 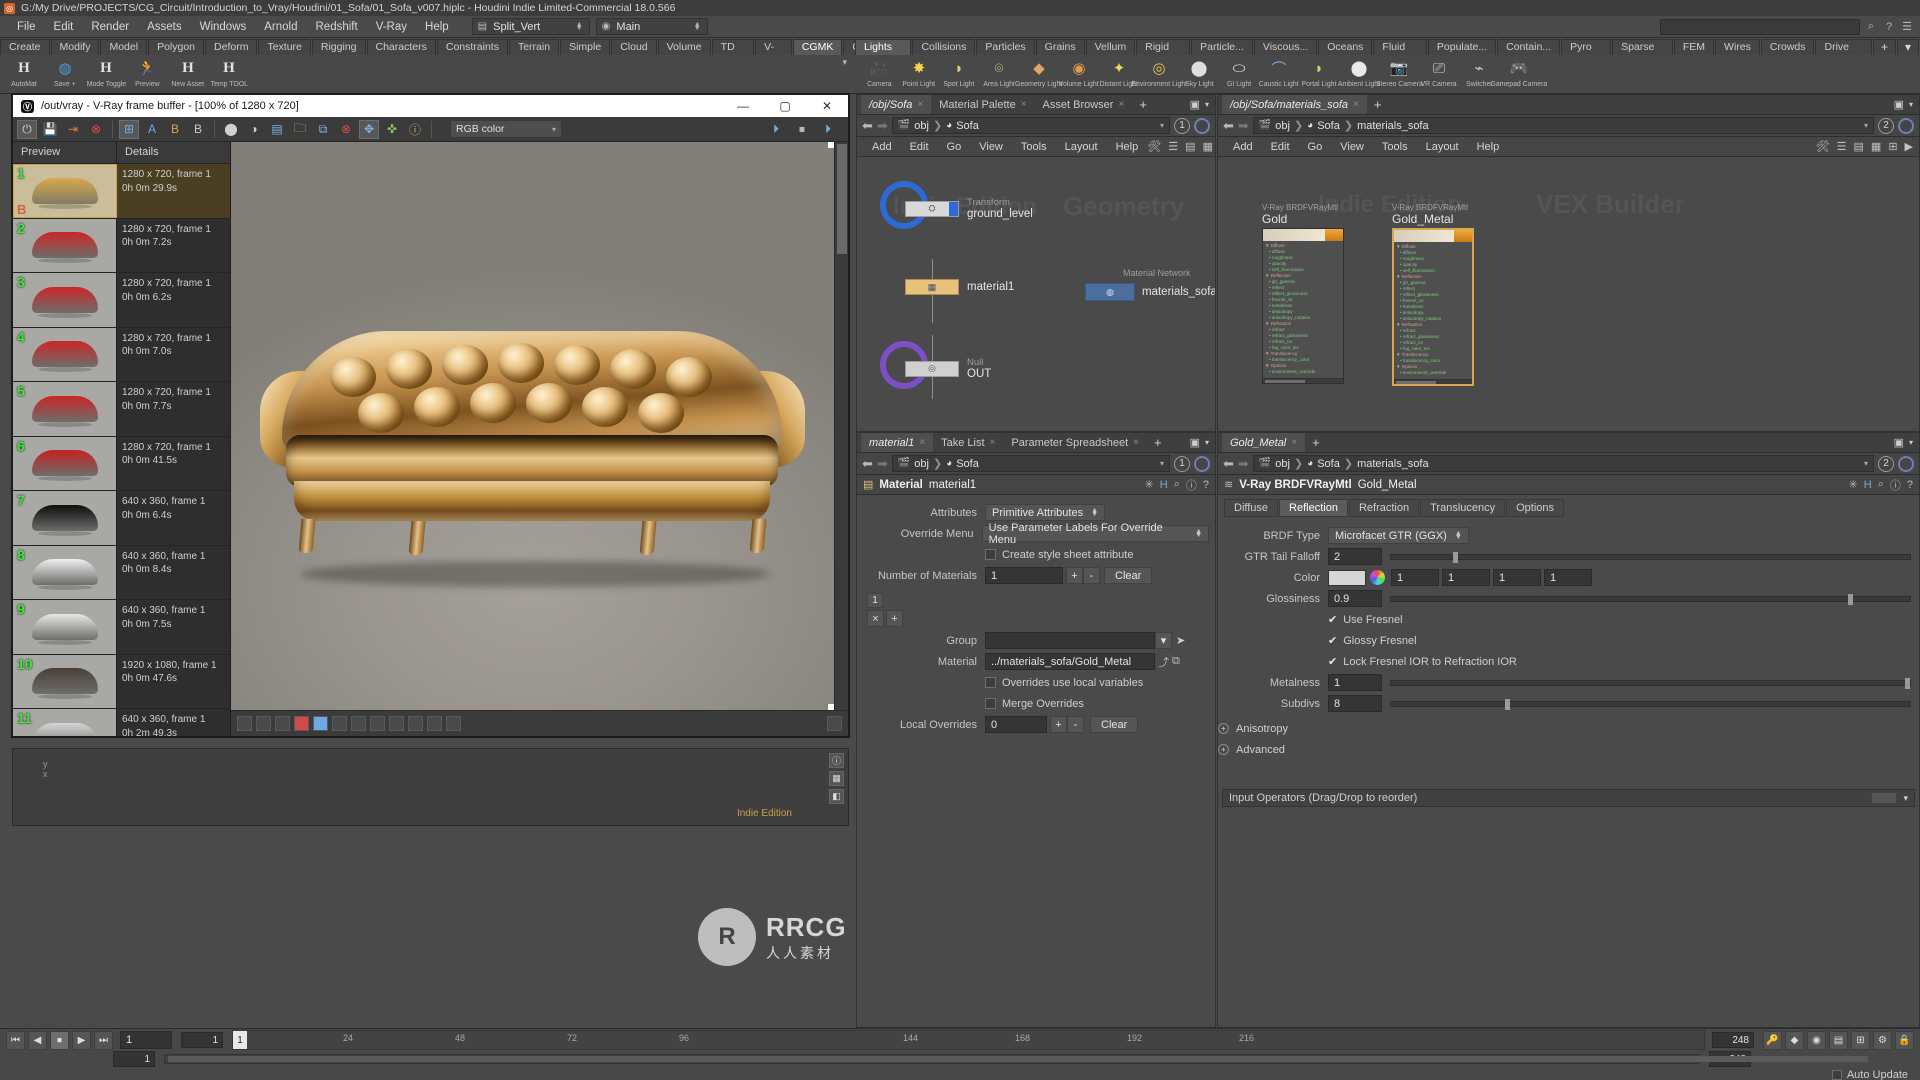 What do you see at coordinates (1033, 682) in the screenshot?
I see `parm-overrides-local-vars: Overrides use local variables` at bounding box center [1033, 682].